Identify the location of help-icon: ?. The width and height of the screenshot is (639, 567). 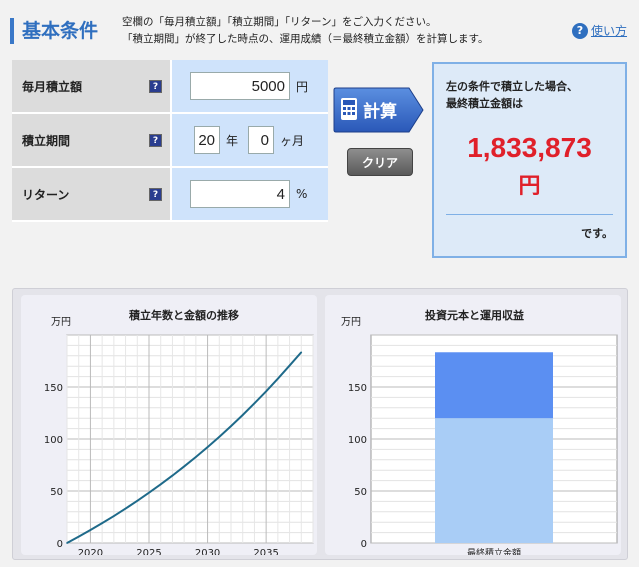
(580, 30).